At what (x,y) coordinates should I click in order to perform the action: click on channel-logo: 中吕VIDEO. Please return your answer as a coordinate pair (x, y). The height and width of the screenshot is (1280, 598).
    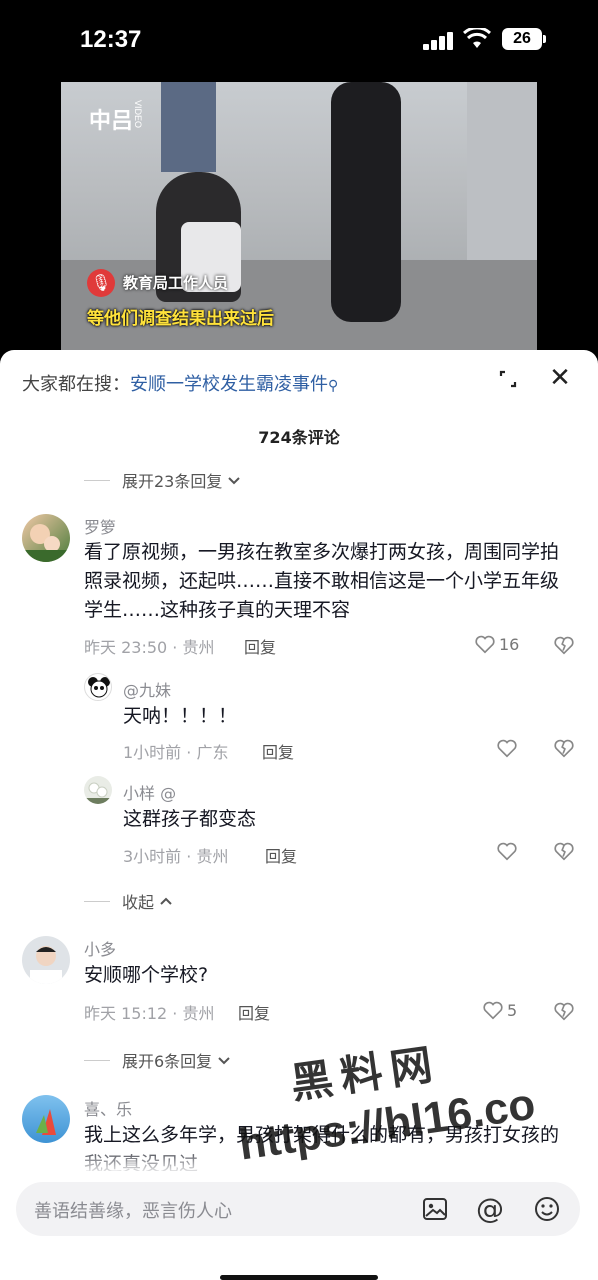
    Looking at the image, I should click on (116, 117).